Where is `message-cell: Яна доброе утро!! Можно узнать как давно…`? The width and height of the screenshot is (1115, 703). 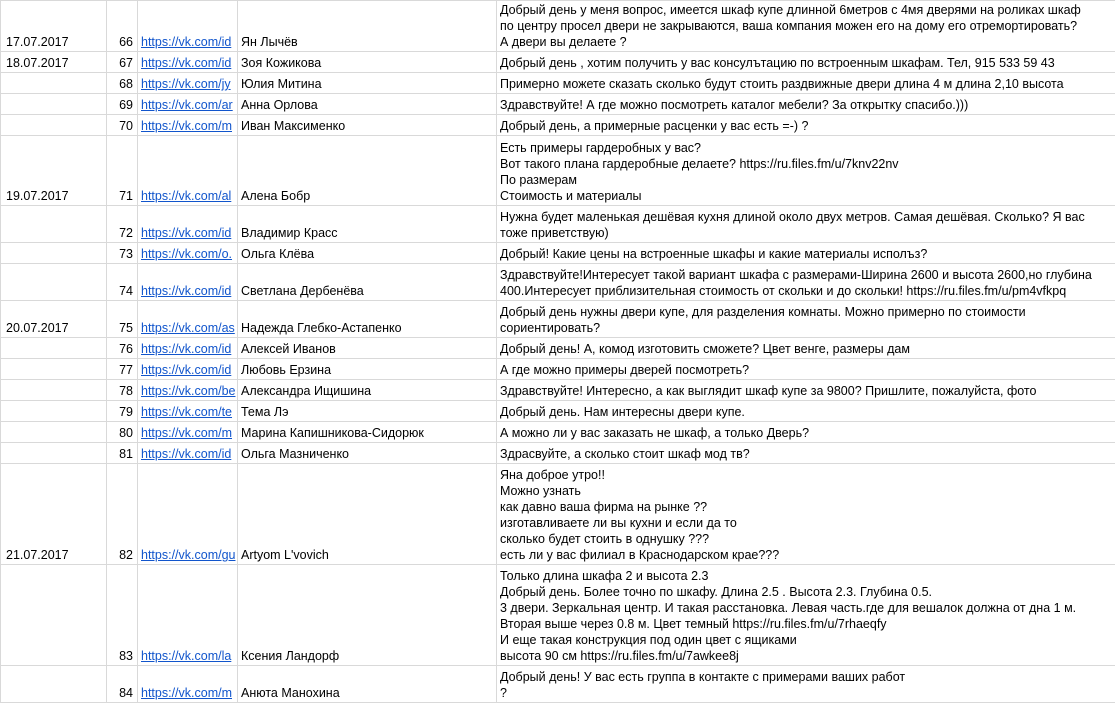
message-cell: Яна доброе утро!! Можно узнать как давно… is located at coordinates (806, 514).